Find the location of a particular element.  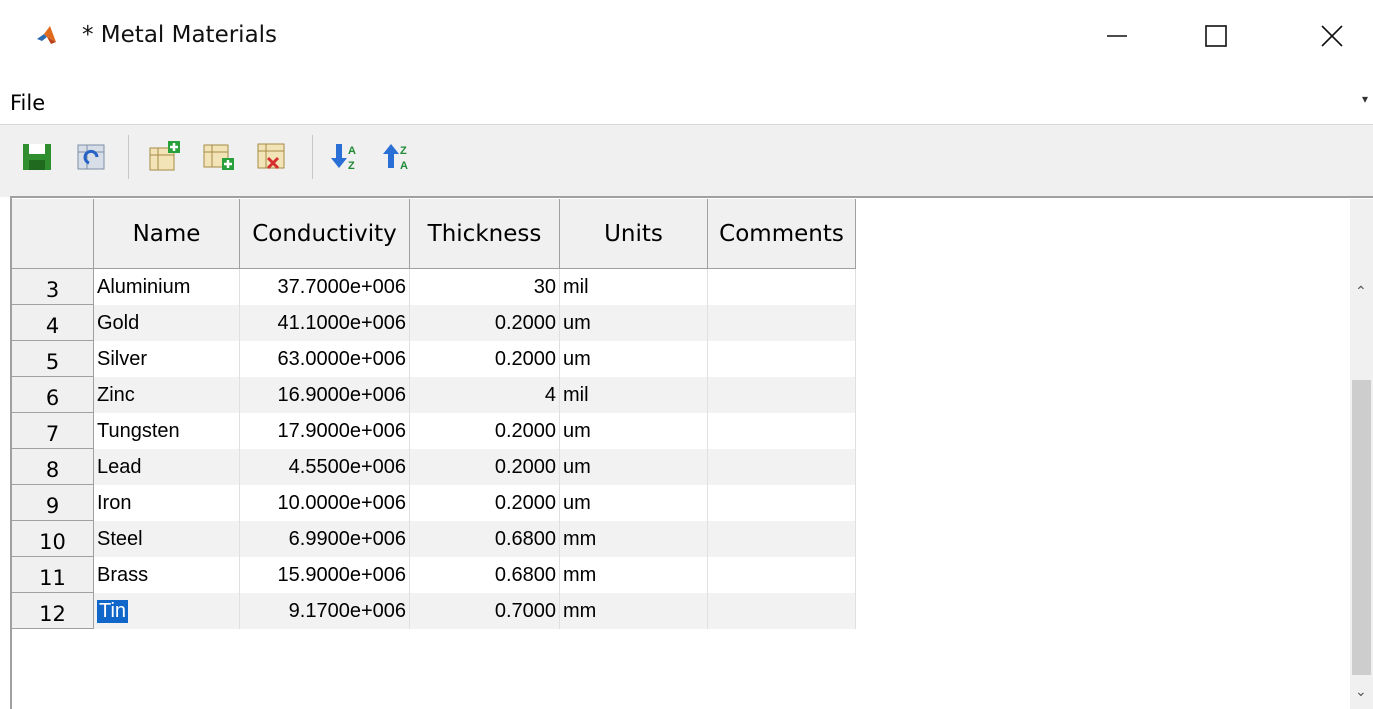

cell-conductivity: 9.1700e+006 is located at coordinates (325, 611).